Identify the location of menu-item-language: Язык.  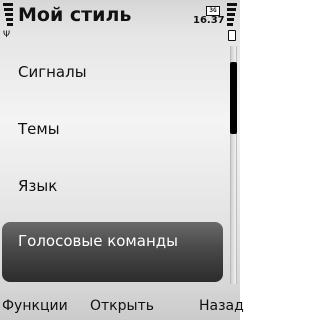
(37, 187).